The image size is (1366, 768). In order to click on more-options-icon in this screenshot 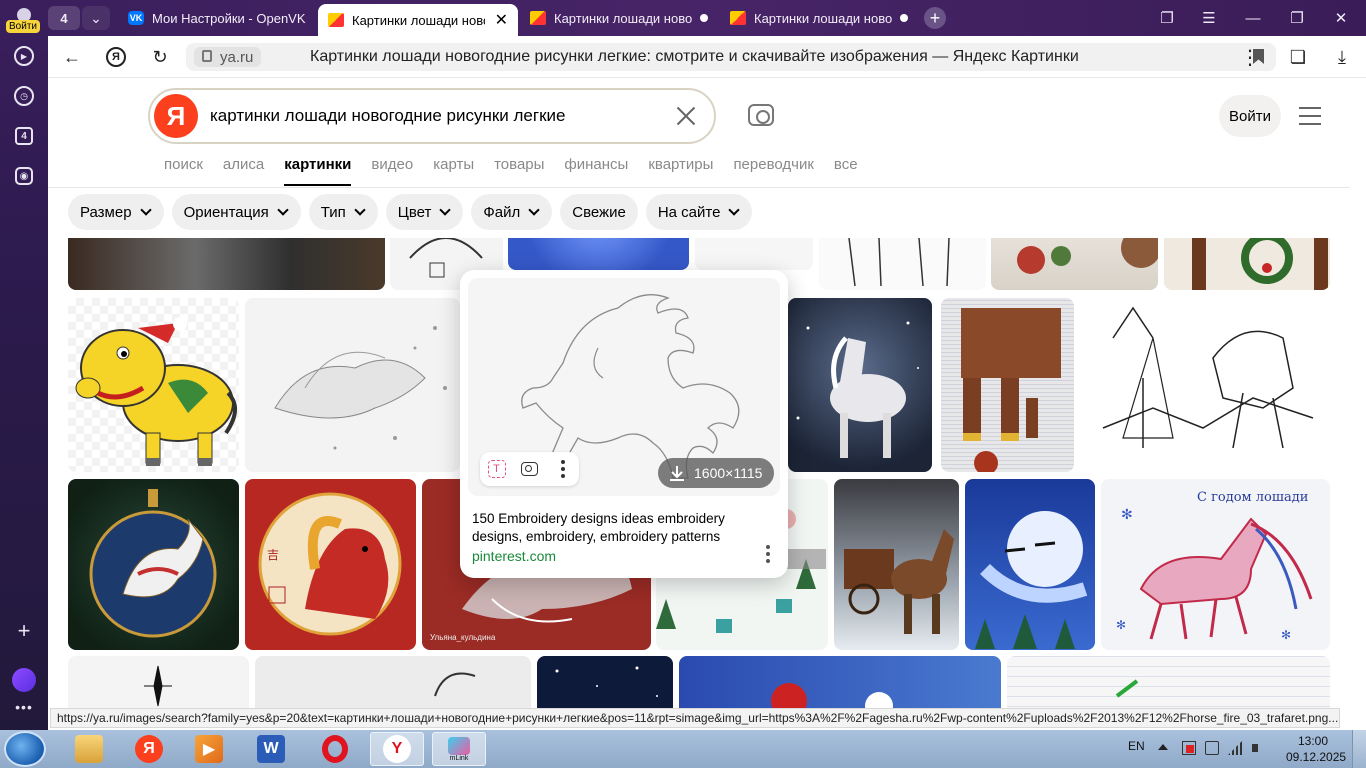, I will do `click(562, 469)`.